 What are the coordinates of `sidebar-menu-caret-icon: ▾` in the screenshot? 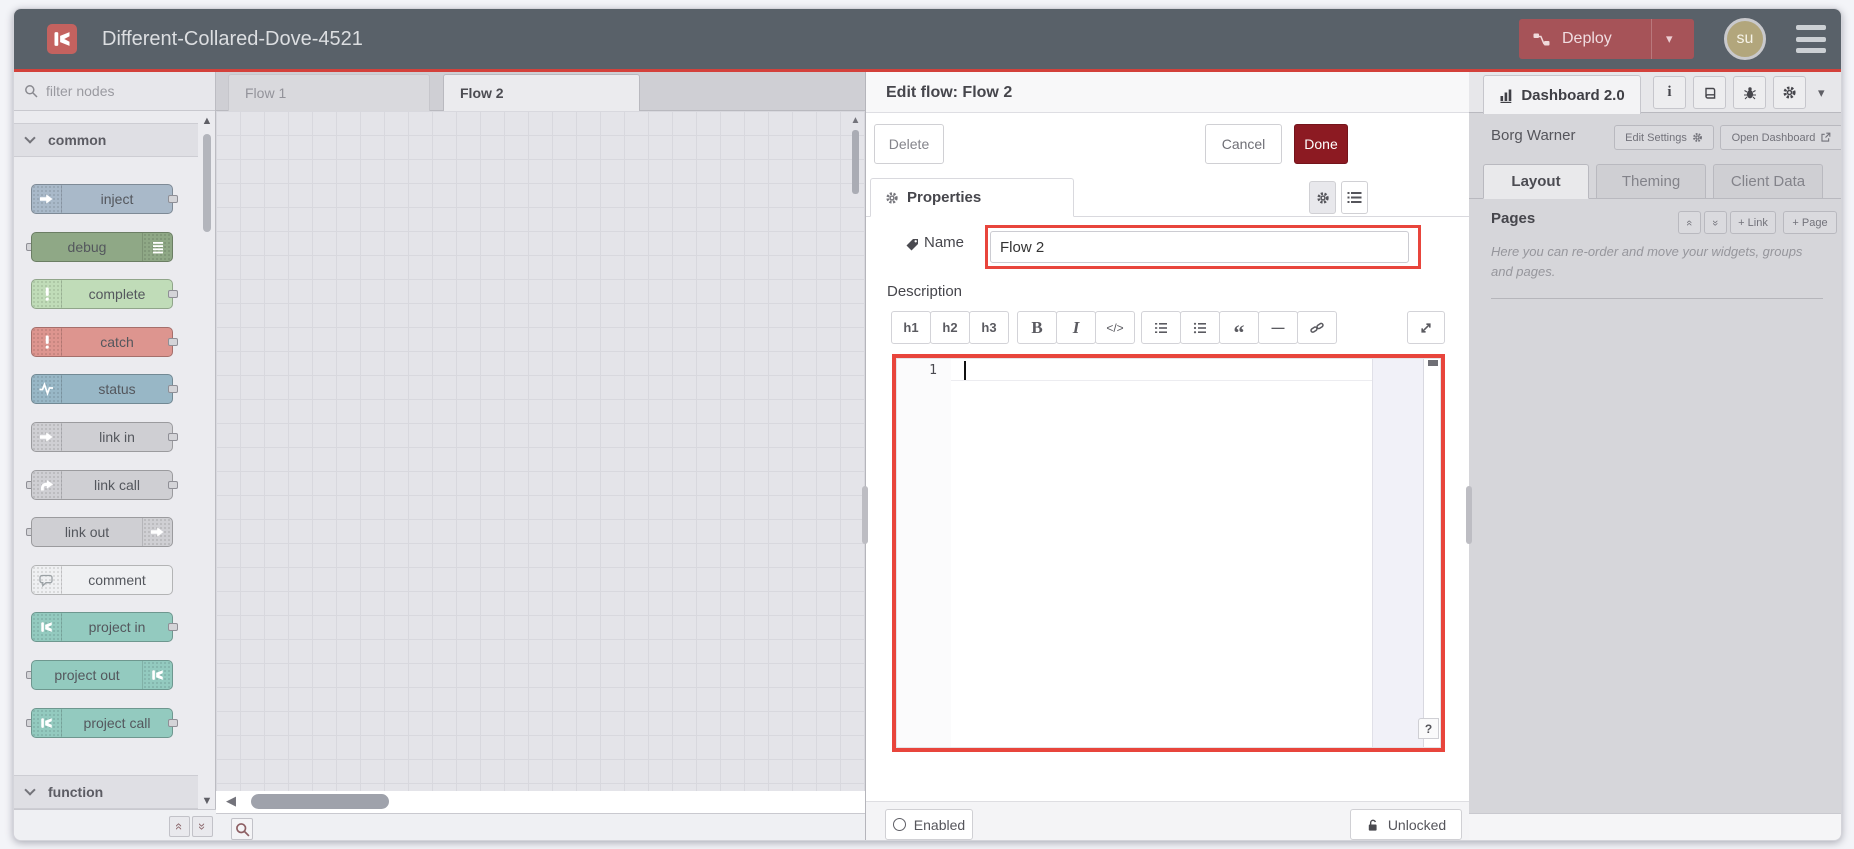 It's located at (1821, 93).